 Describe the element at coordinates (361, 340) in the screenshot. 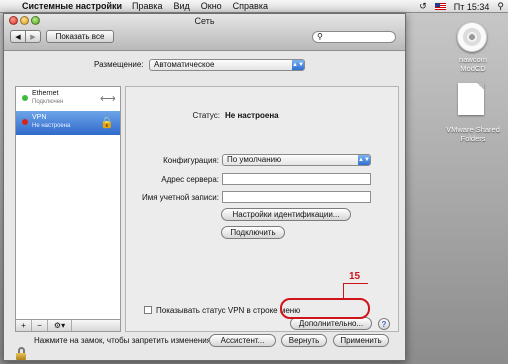

I see `apply-button: Применить` at that location.